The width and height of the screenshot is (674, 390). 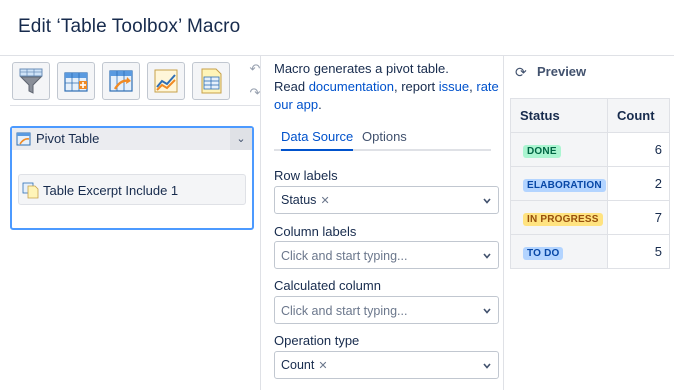 I want to click on tree-node-pivot-table: Pivot Table ⌄, so click(x=132, y=139).